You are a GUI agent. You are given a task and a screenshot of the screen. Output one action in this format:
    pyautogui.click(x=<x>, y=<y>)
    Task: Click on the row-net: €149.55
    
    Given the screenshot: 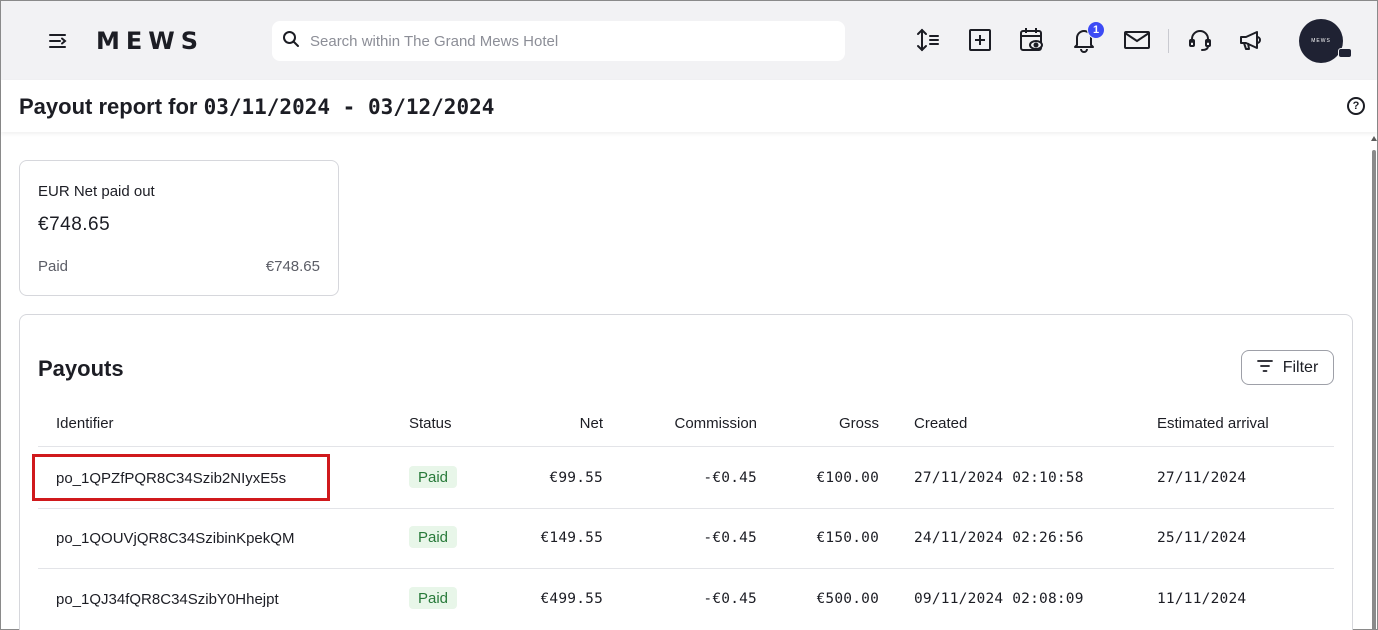 What is the action you would take?
    pyautogui.click(x=571, y=538)
    